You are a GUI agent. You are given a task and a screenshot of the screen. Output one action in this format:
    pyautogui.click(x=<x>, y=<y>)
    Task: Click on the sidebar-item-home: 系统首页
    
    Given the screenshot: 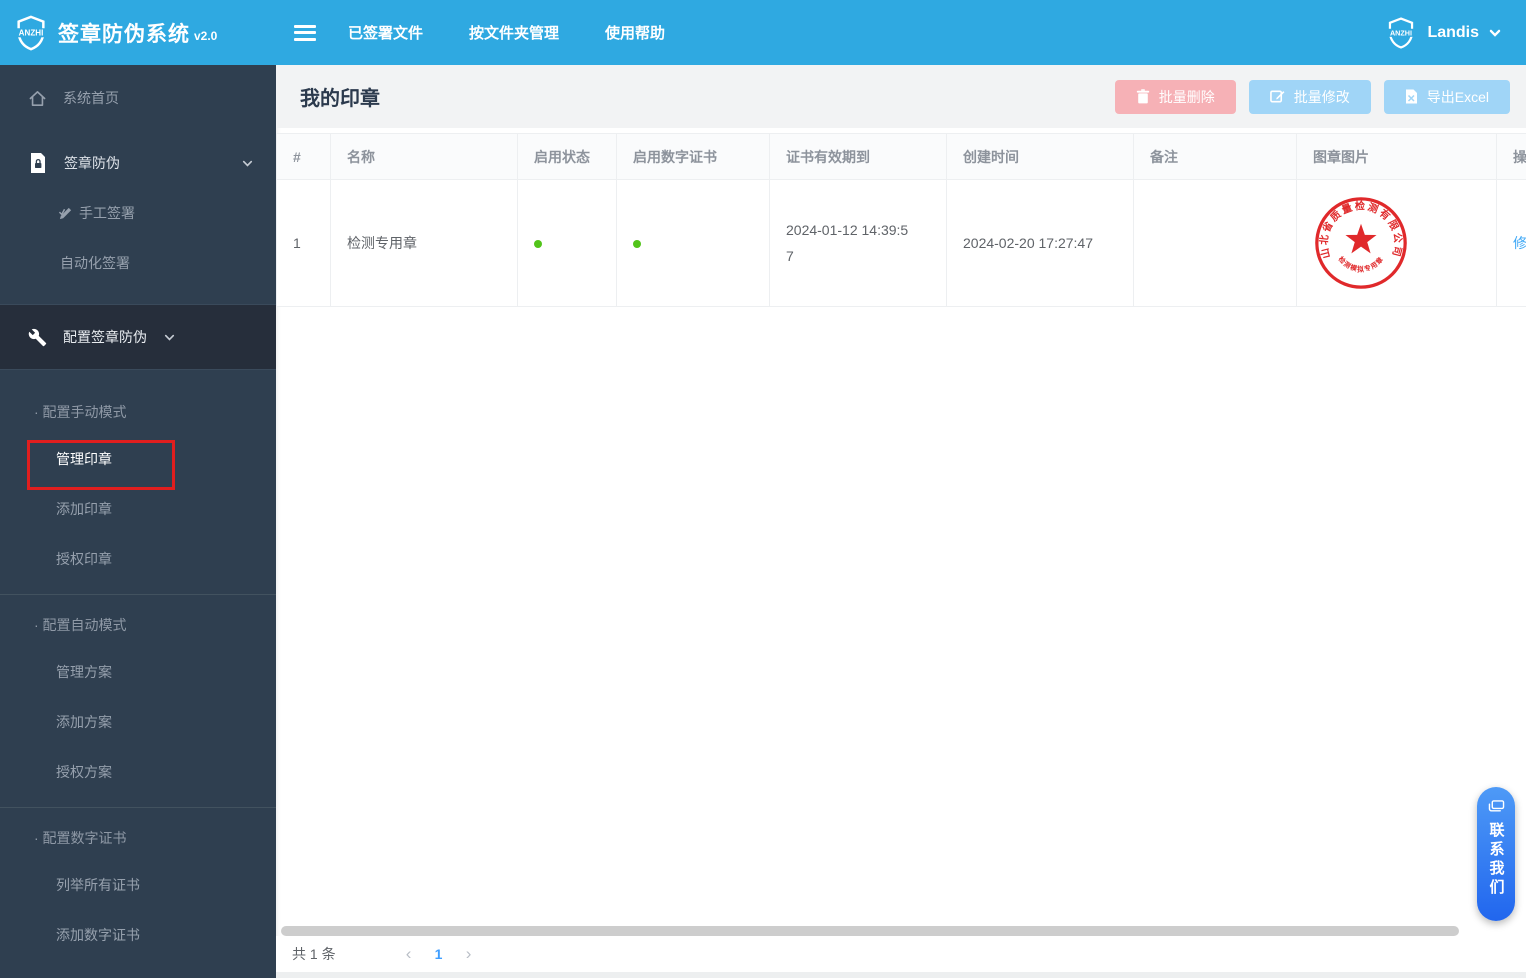 What is the action you would take?
    pyautogui.click(x=138, y=98)
    